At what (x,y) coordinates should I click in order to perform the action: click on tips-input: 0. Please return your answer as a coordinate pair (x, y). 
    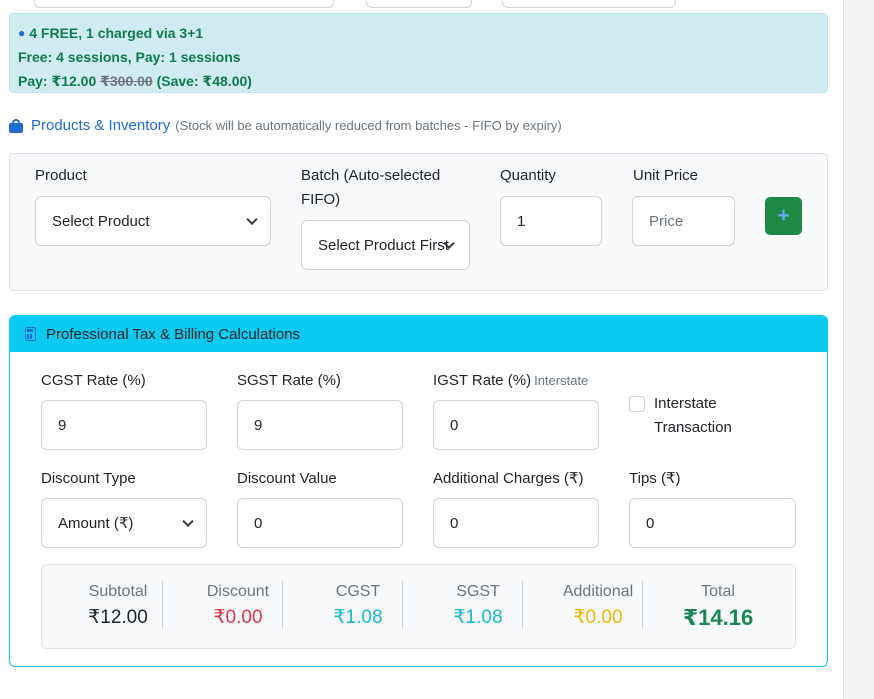
    Looking at the image, I should click on (712, 523).